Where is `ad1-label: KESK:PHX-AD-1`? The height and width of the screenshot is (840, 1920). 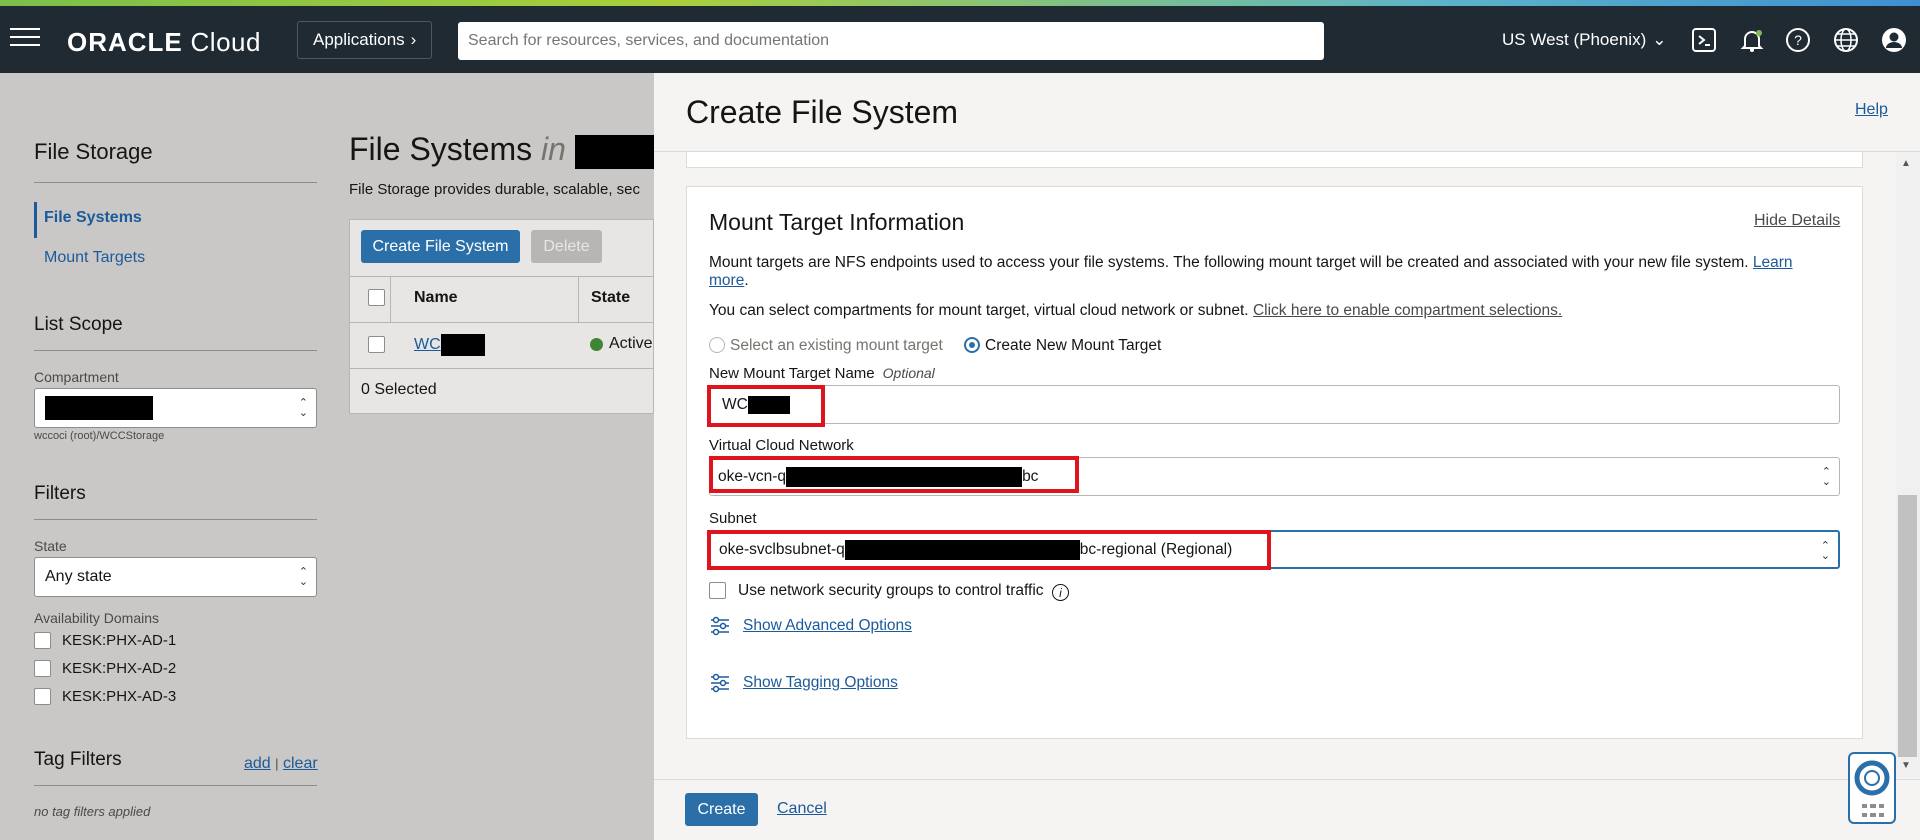 ad1-label: KESK:PHX-AD-1 is located at coordinates (119, 640).